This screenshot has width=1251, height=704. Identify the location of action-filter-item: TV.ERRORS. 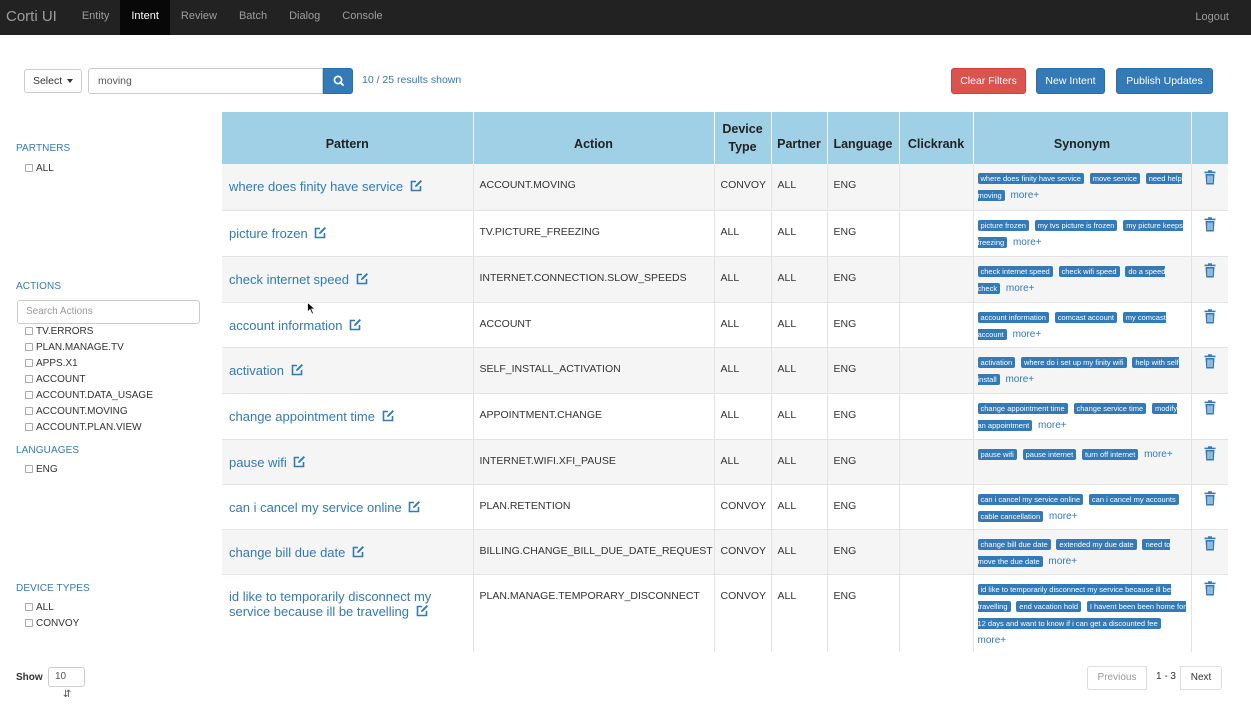
(89, 332).